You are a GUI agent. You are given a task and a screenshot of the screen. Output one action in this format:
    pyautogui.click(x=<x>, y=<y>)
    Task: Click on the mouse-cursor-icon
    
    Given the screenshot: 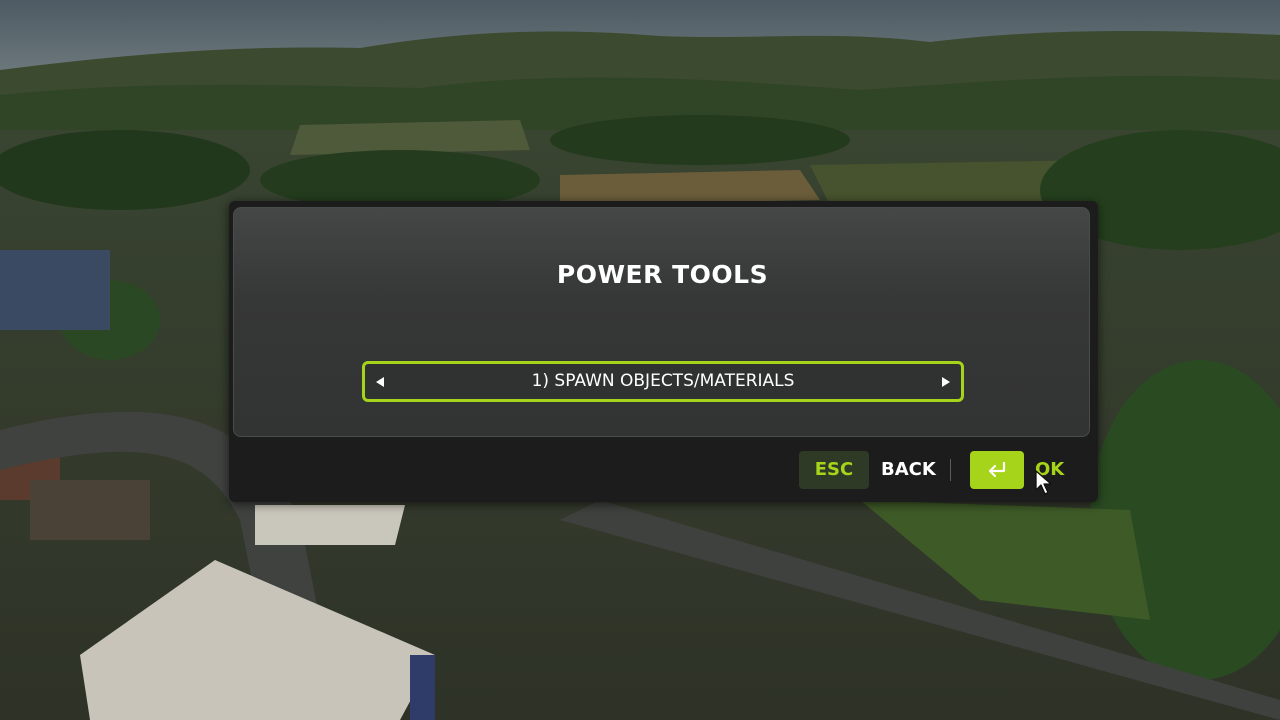 What is the action you would take?
    pyautogui.click(x=1044, y=485)
    